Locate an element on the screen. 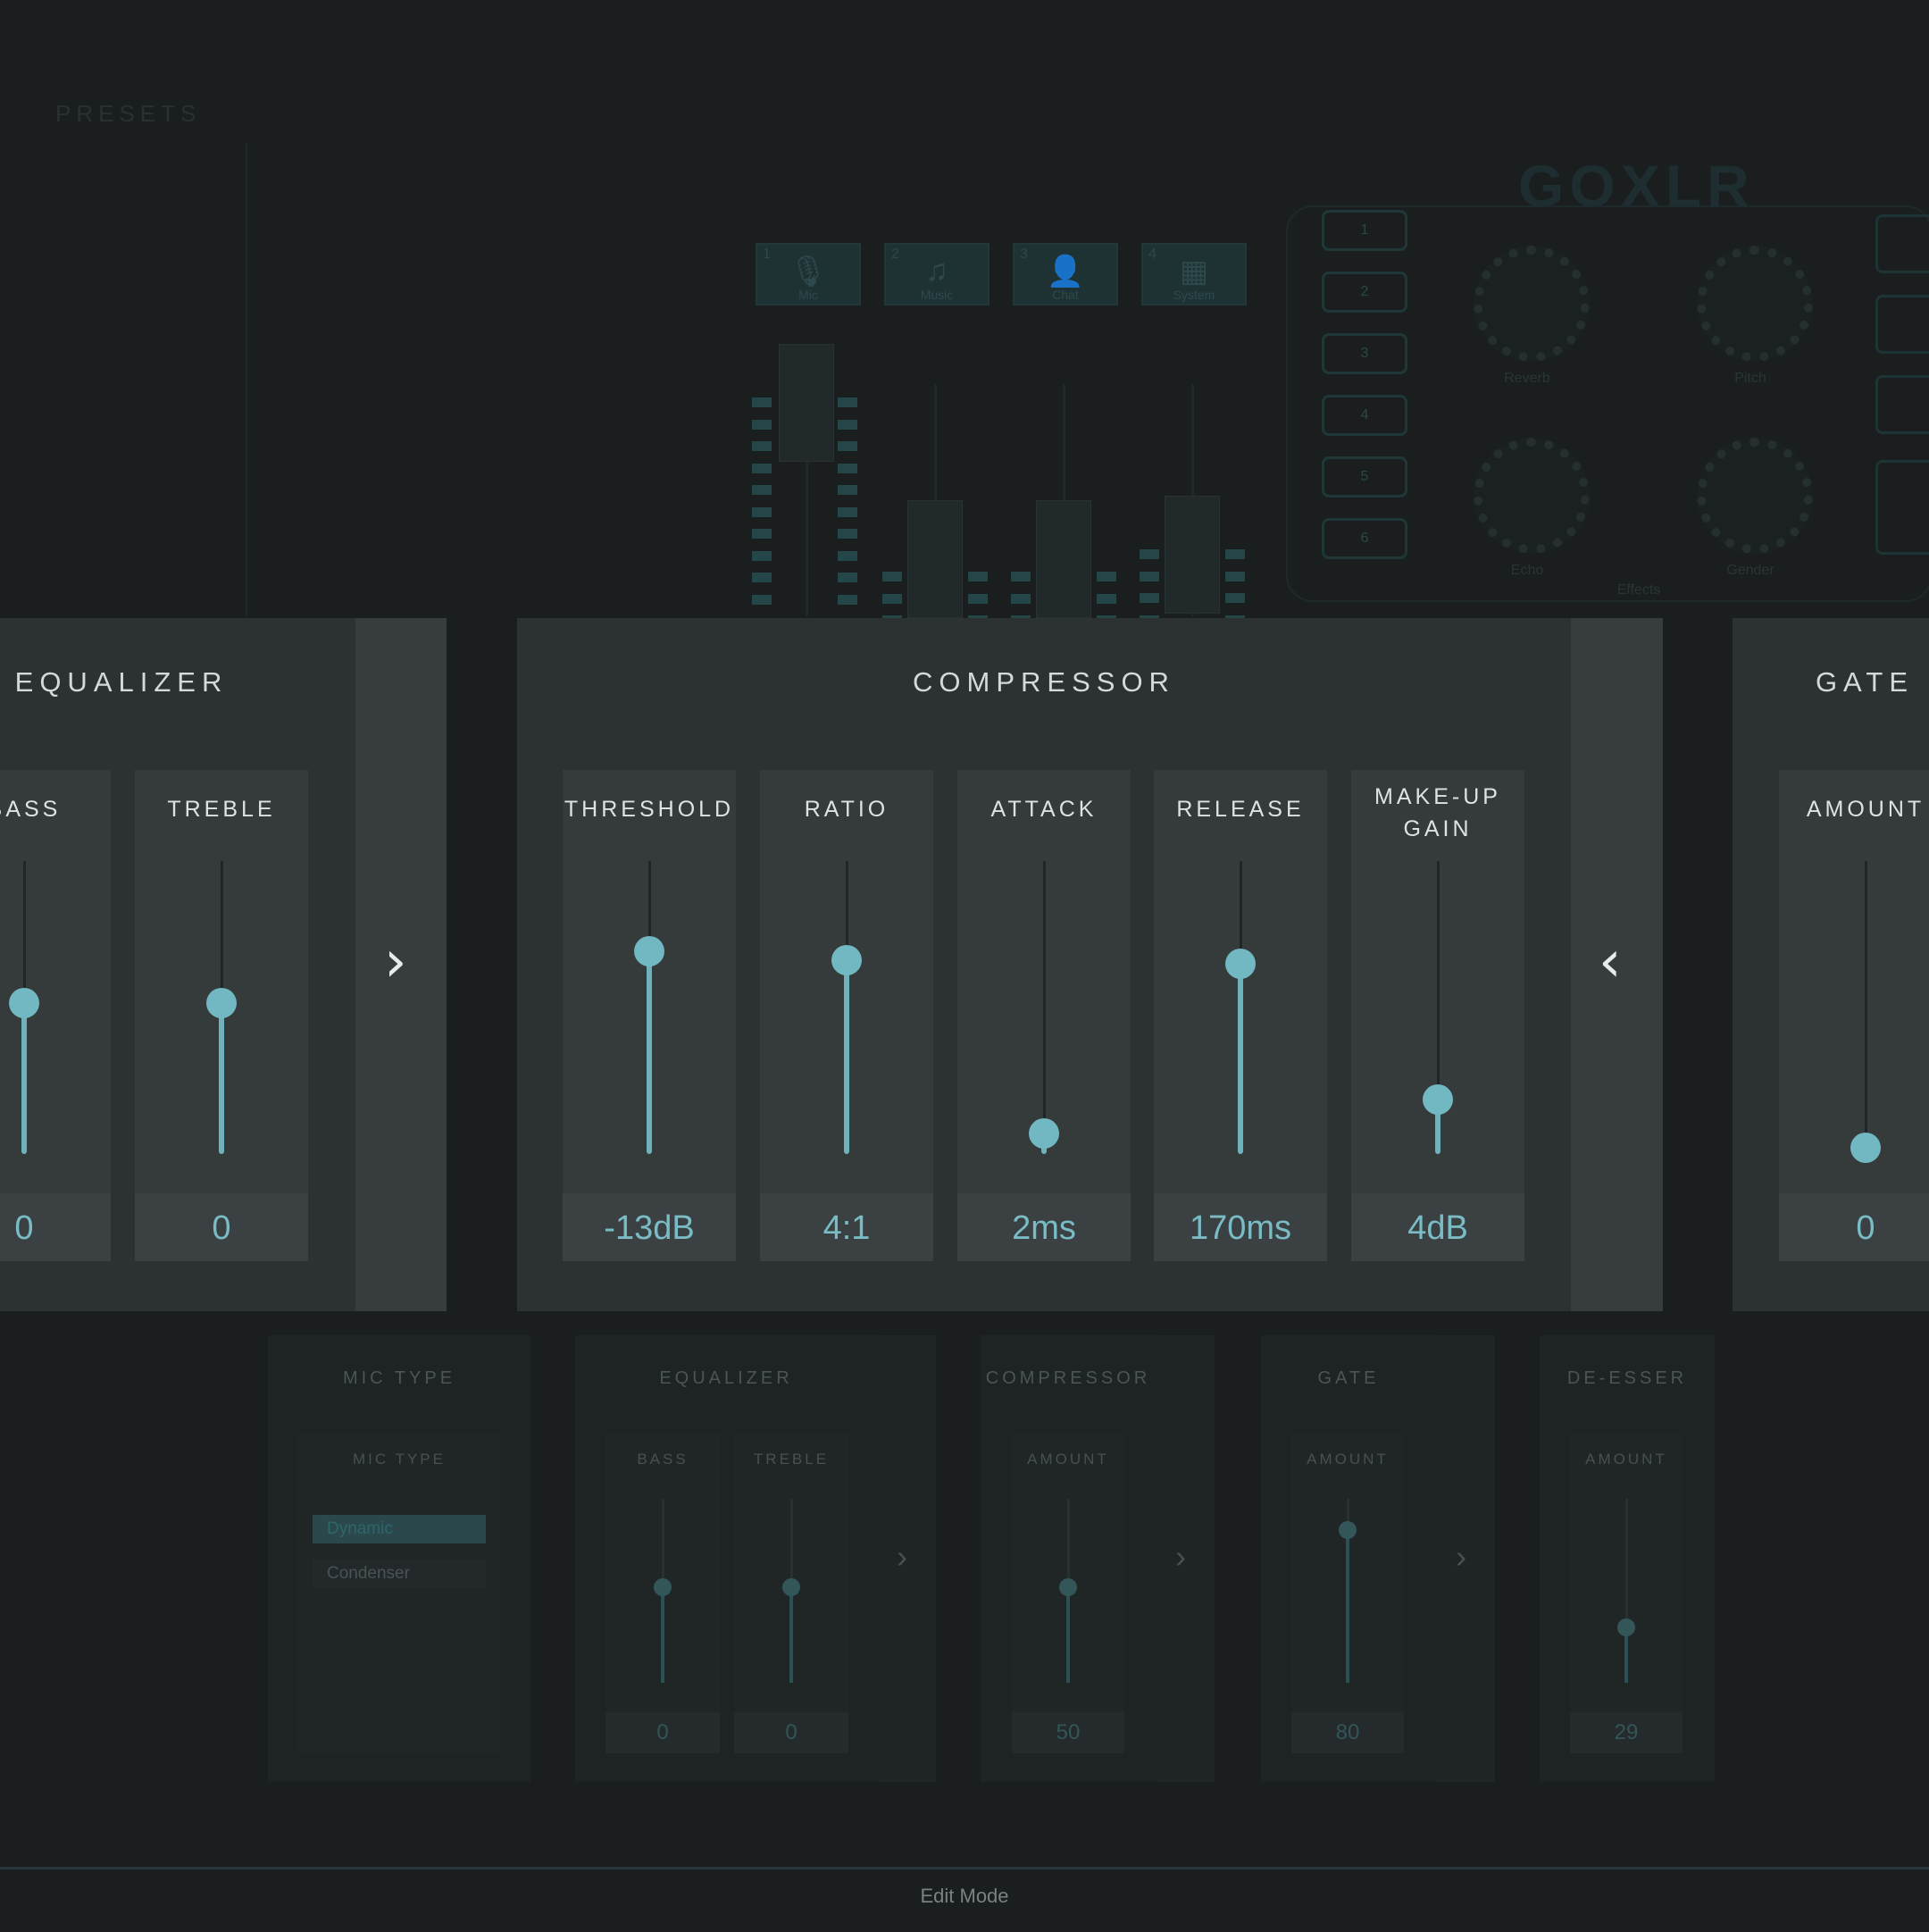 This screenshot has height=1932, width=1929. slider-value: 2ms is located at coordinates (1044, 1227).